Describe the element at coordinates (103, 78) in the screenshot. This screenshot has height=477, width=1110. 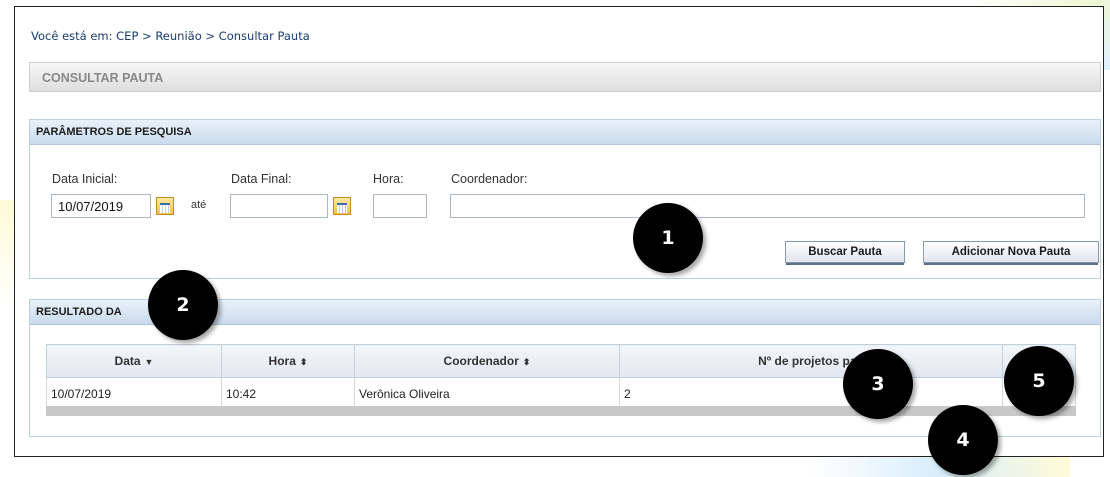
I see `page-title: CONSULTAR PAUTA` at that location.